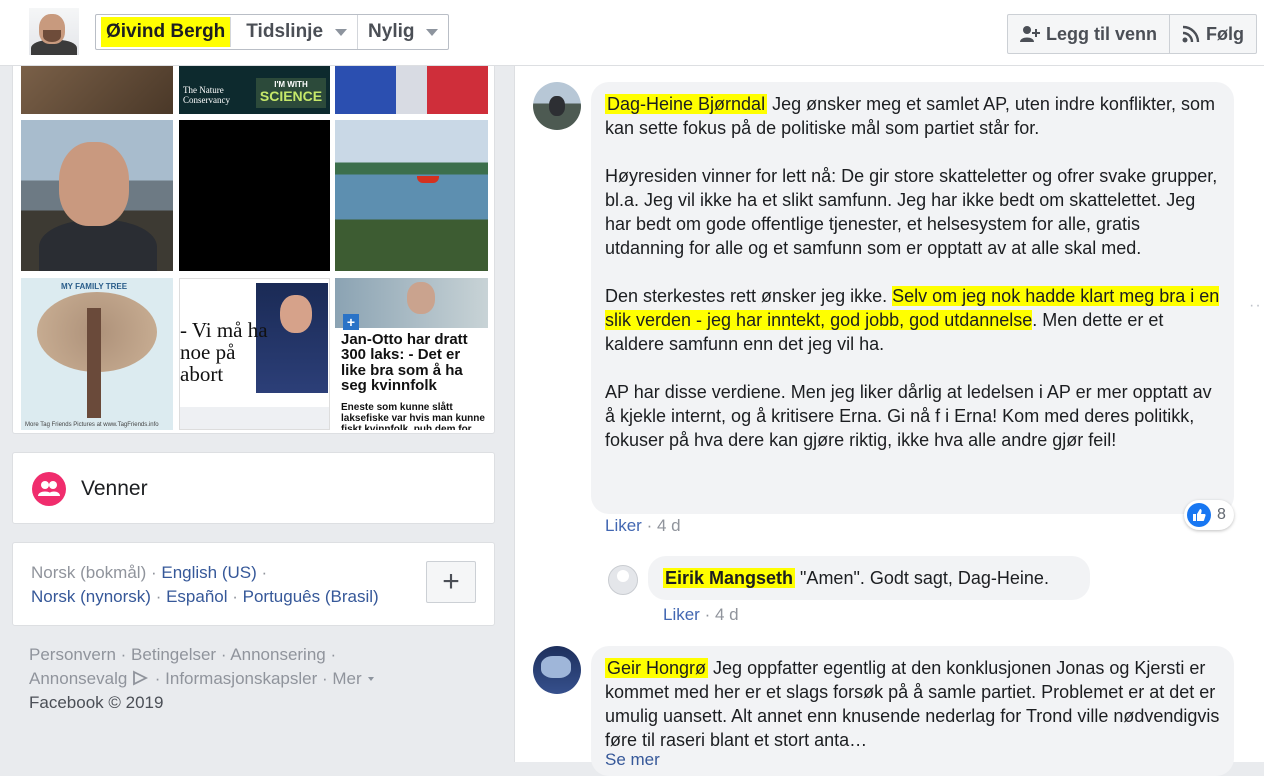 The image size is (1264, 776). I want to click on plus-icon: +, so click(351, 322).